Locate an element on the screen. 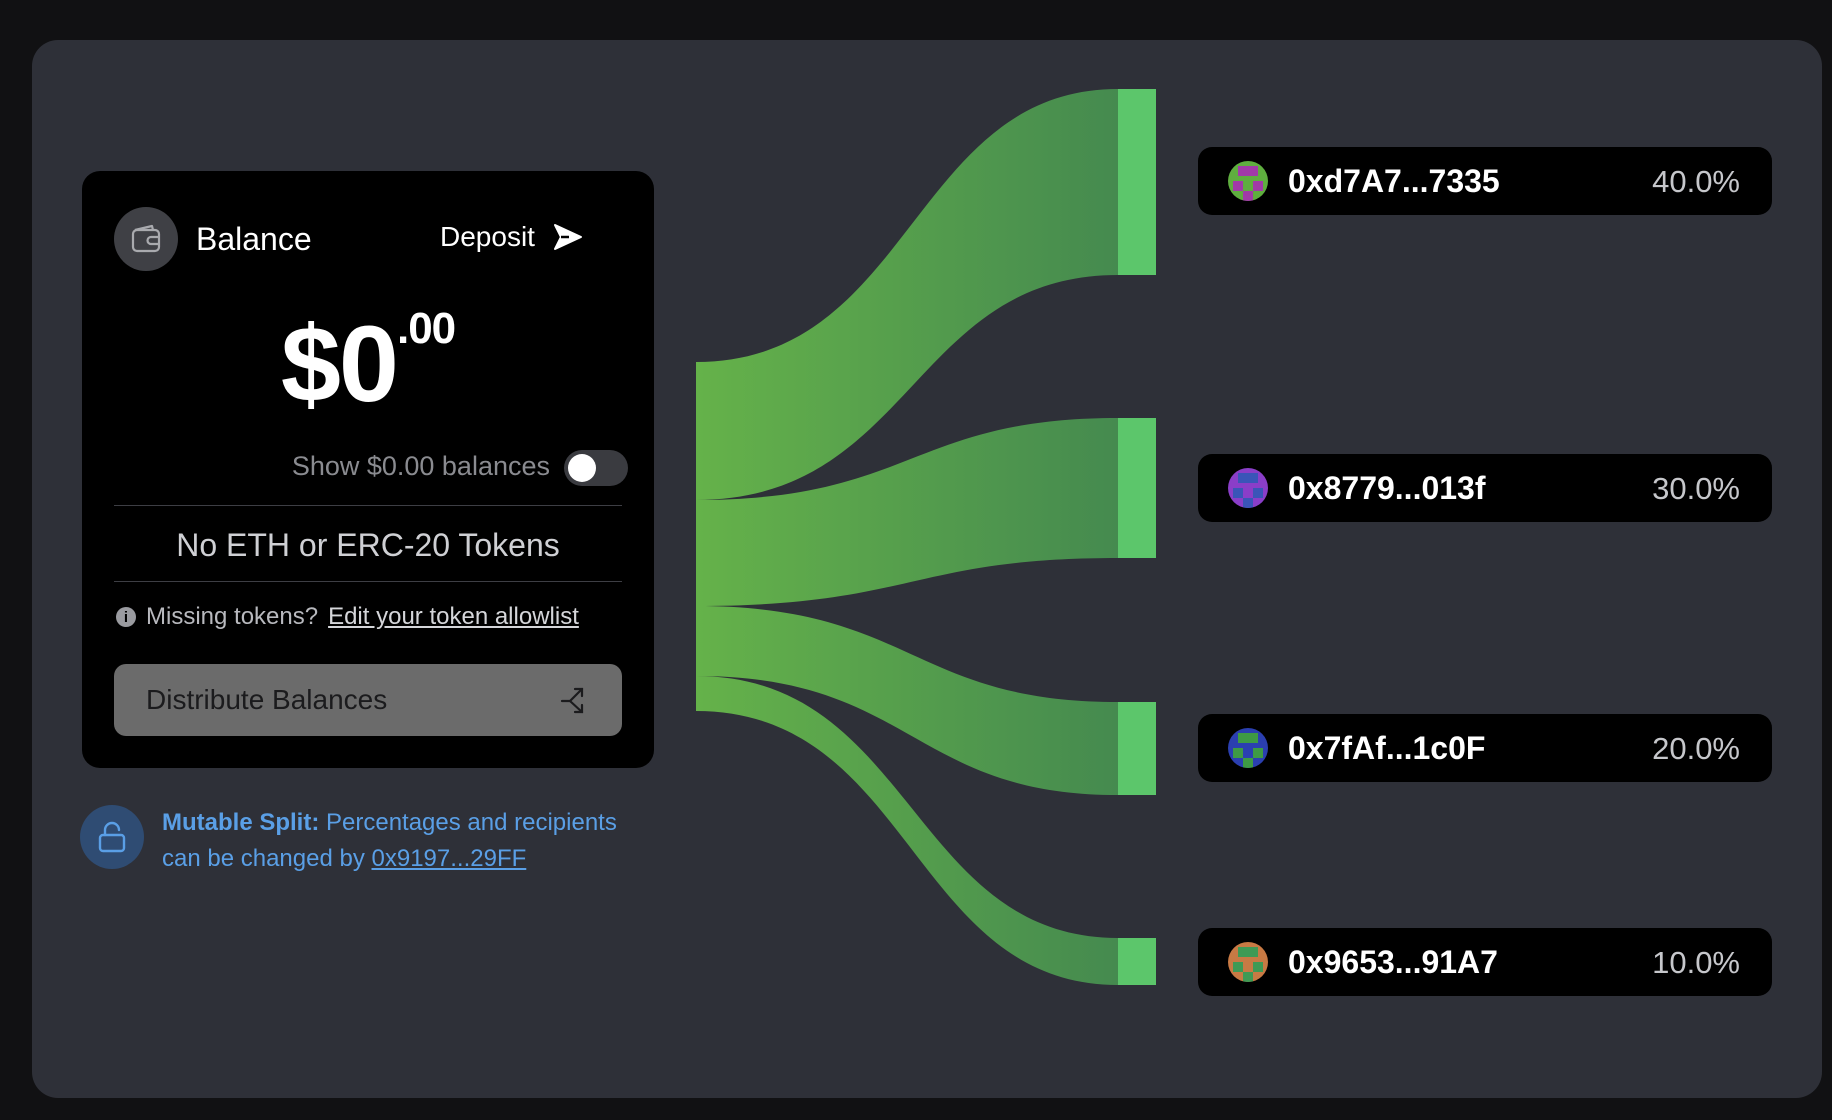 The width and height of the screenshot is (1832, 1120). unlock-icon is located at coordinates (112, 837).